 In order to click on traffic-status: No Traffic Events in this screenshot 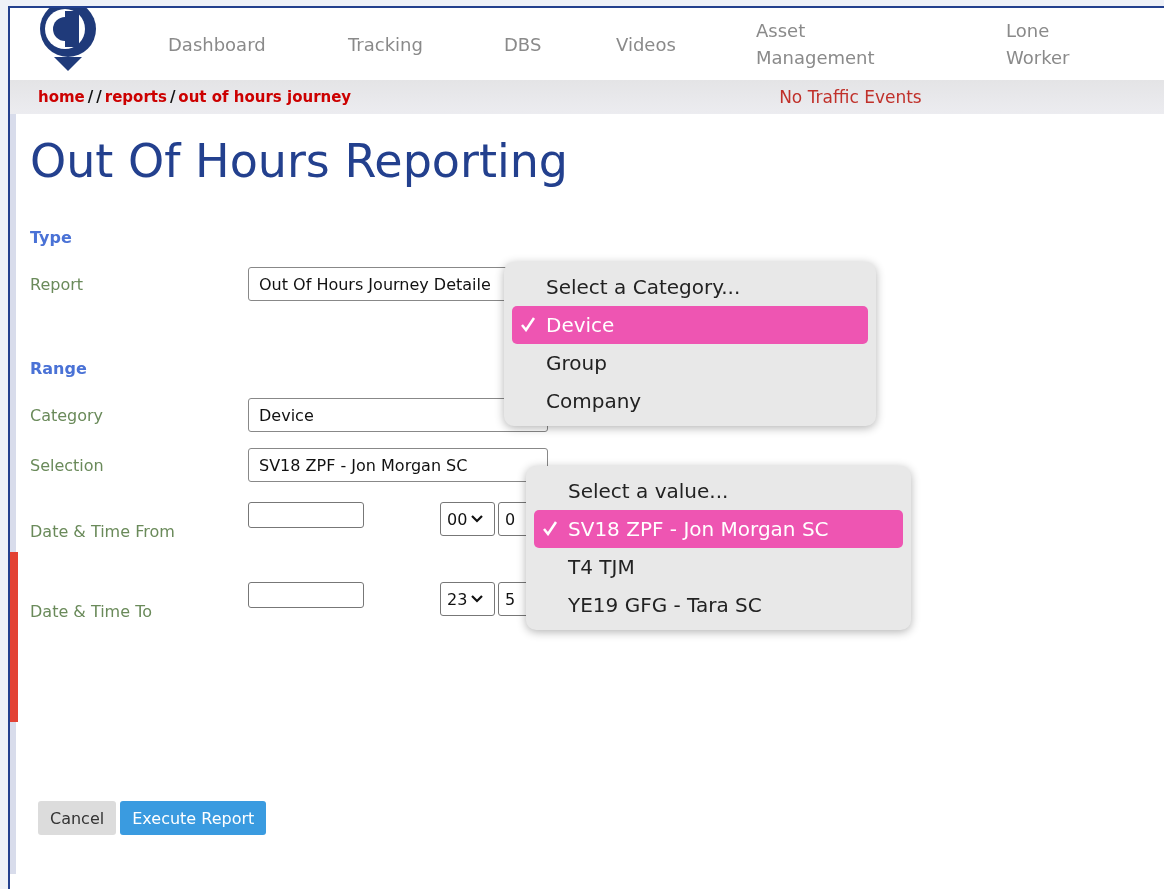, I will do `click(850, 97)`.